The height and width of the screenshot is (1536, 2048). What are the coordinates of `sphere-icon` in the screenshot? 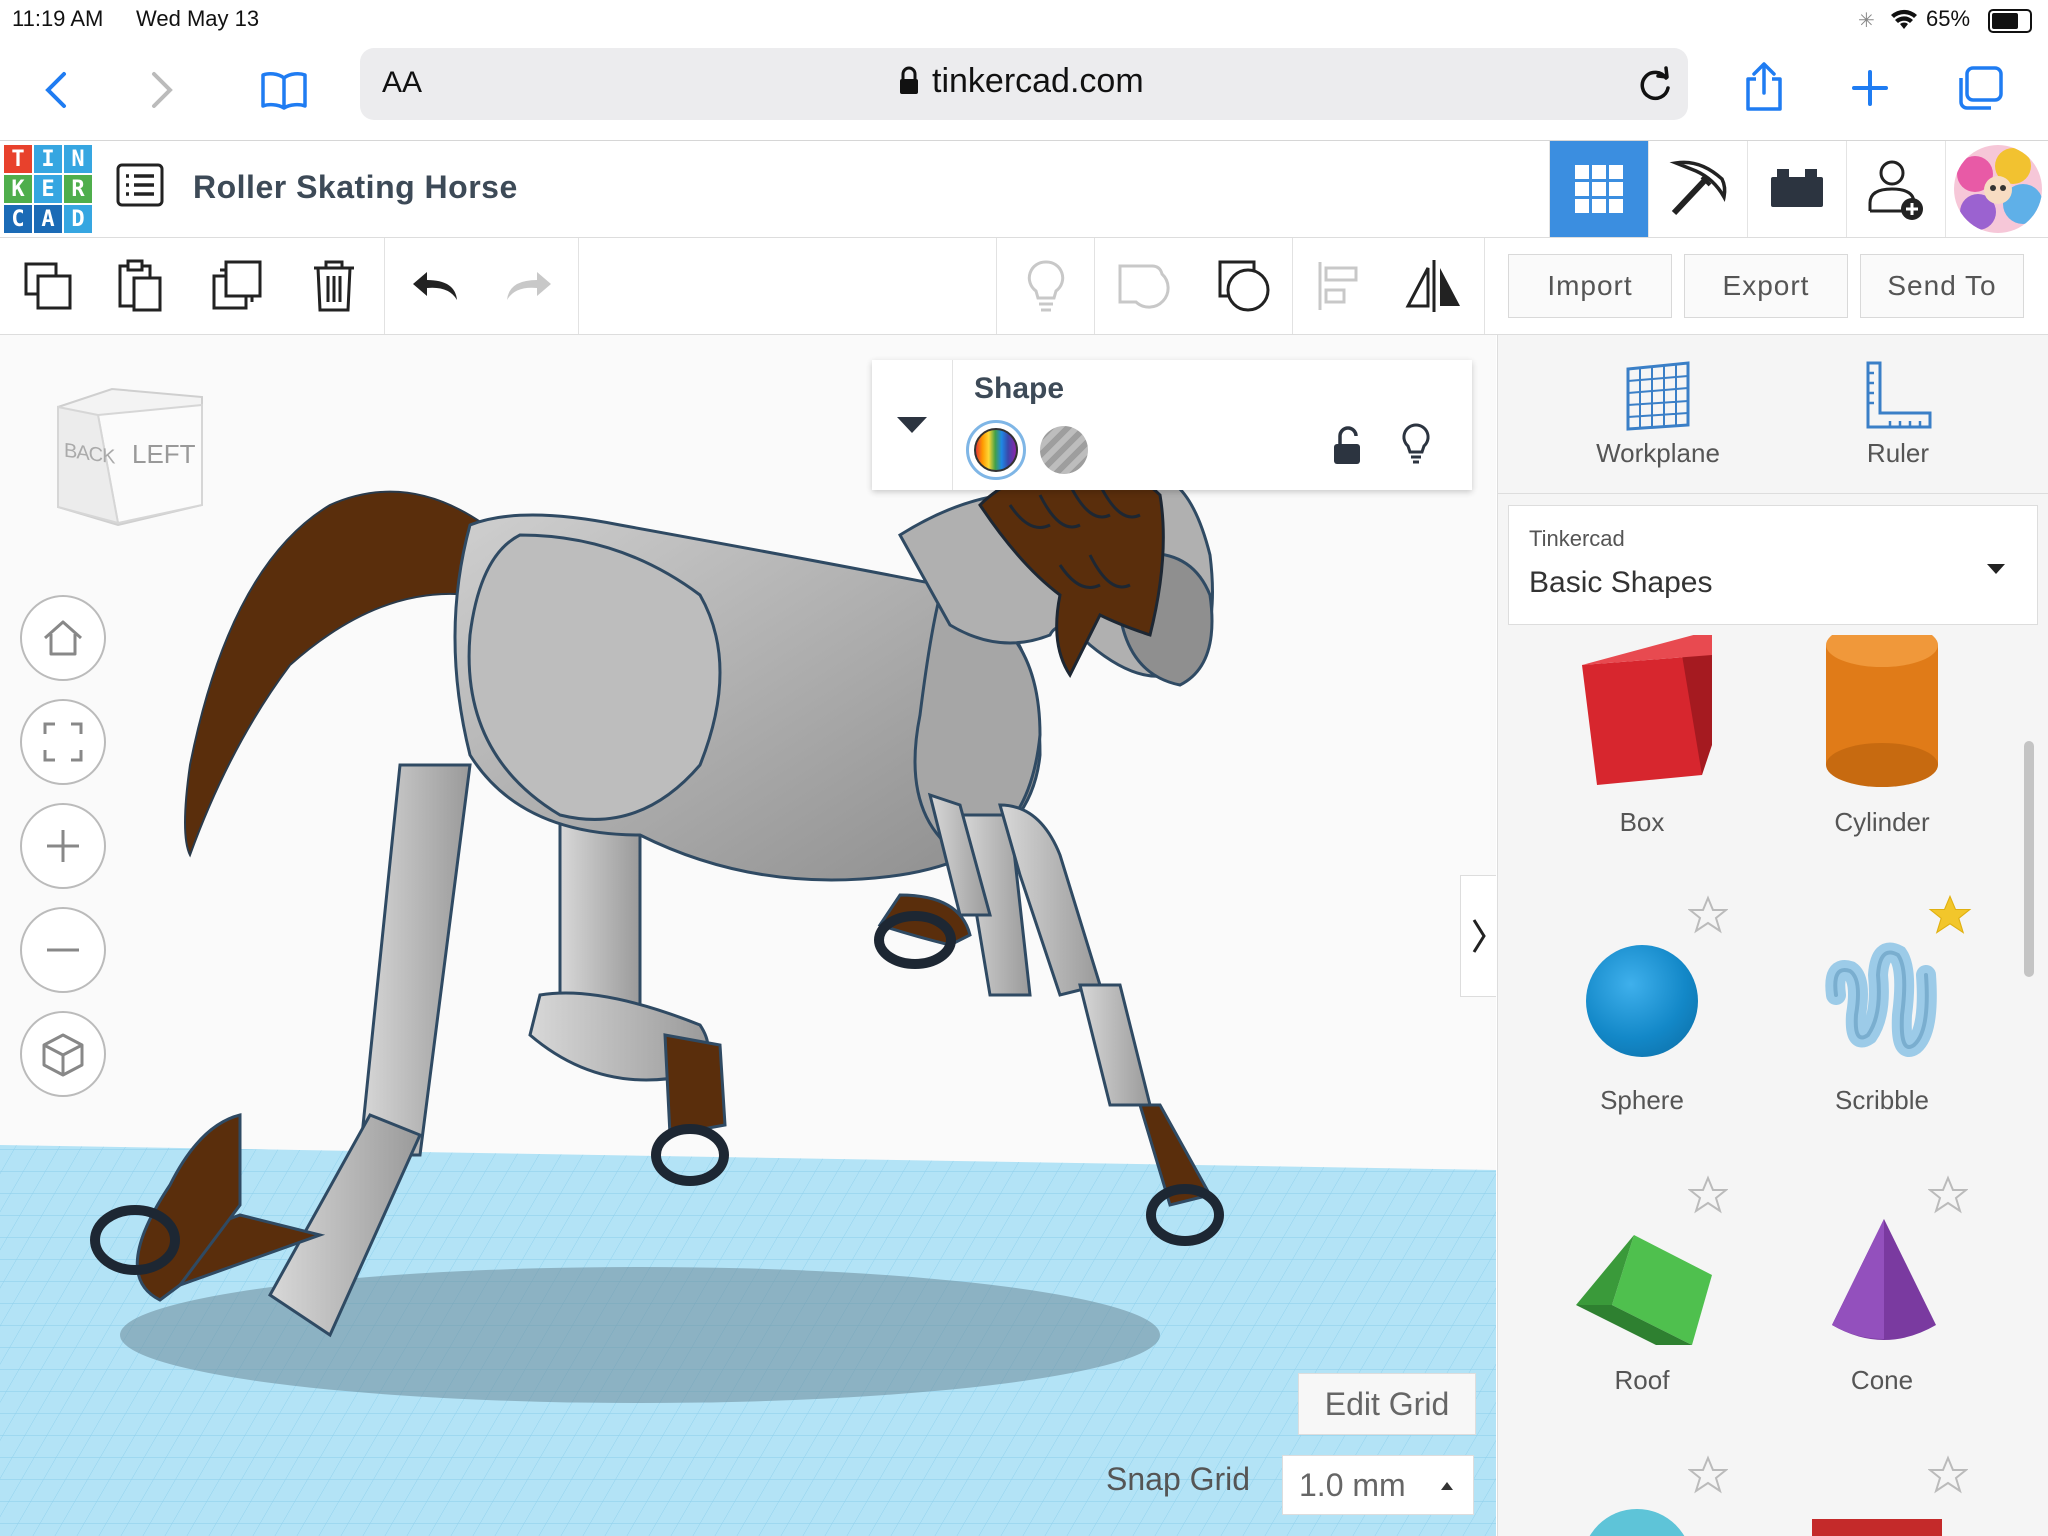 It's located at (1642, 1001).